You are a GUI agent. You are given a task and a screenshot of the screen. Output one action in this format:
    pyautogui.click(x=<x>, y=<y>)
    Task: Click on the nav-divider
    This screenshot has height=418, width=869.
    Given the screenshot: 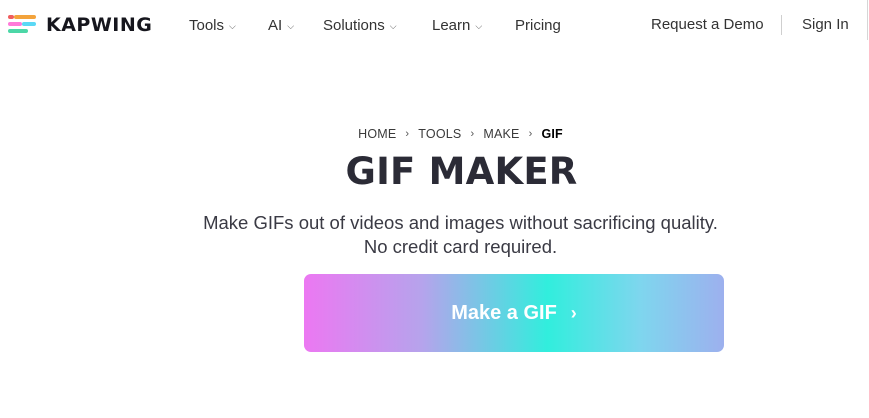 What is the action you would take?
    pyautogui.click(x=781, y=25)
    